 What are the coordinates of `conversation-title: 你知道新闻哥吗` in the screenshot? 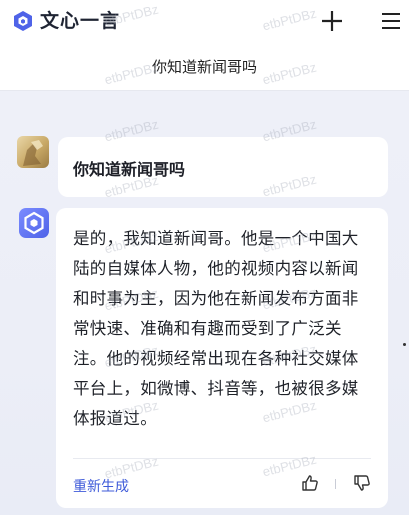 It's located at (204, 67).